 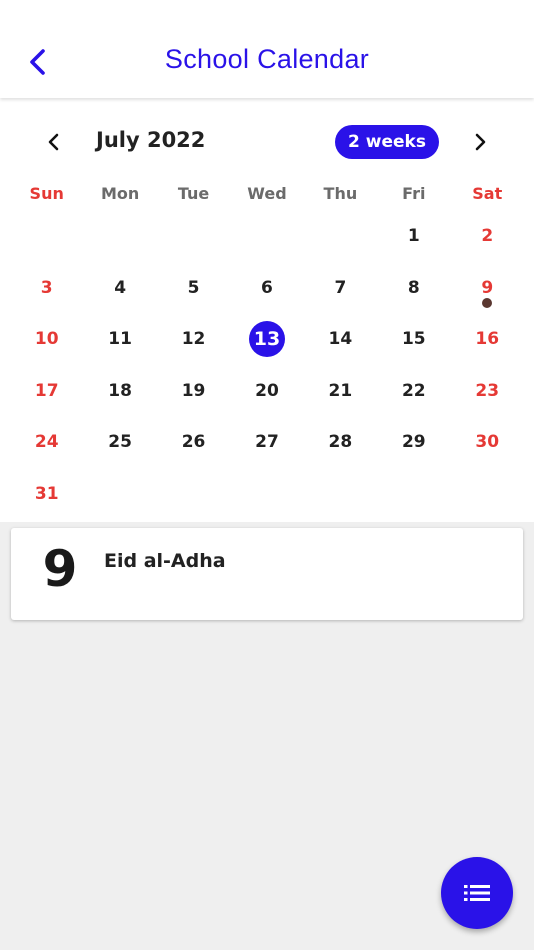 I want to click on day-number: 19, so click(x=193, y=390).